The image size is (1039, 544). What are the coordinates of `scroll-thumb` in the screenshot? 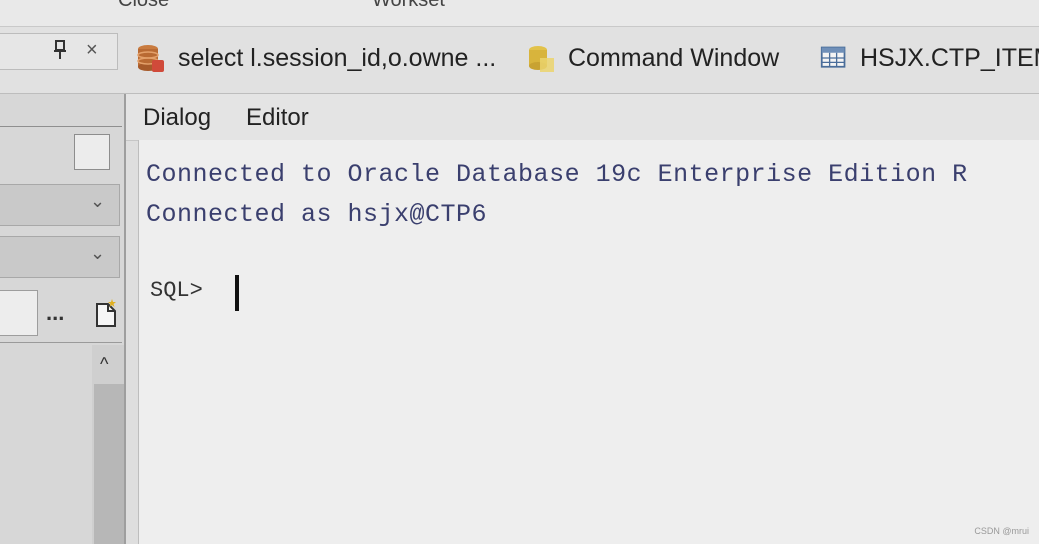 It's located at (109, 464).